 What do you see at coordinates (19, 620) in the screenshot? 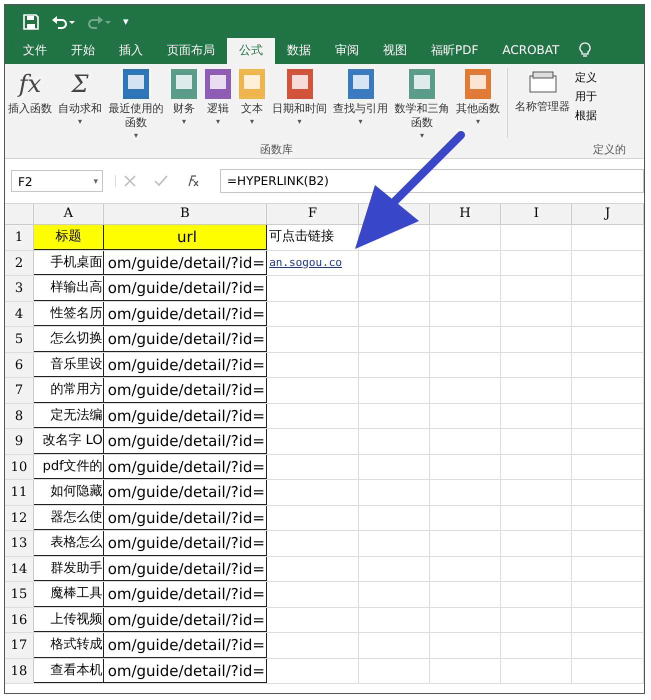
I see `row-header: 16` at bounding box center [19, 620].